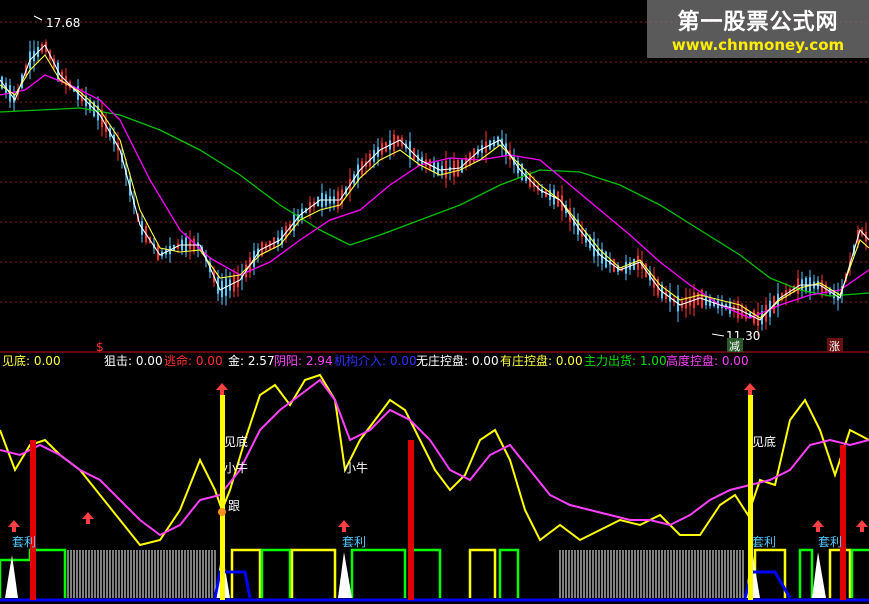 The width and height of the screenshot is (869, 604). I want to click on xiaoniu-label-1: 小牛, so click(236, 467).